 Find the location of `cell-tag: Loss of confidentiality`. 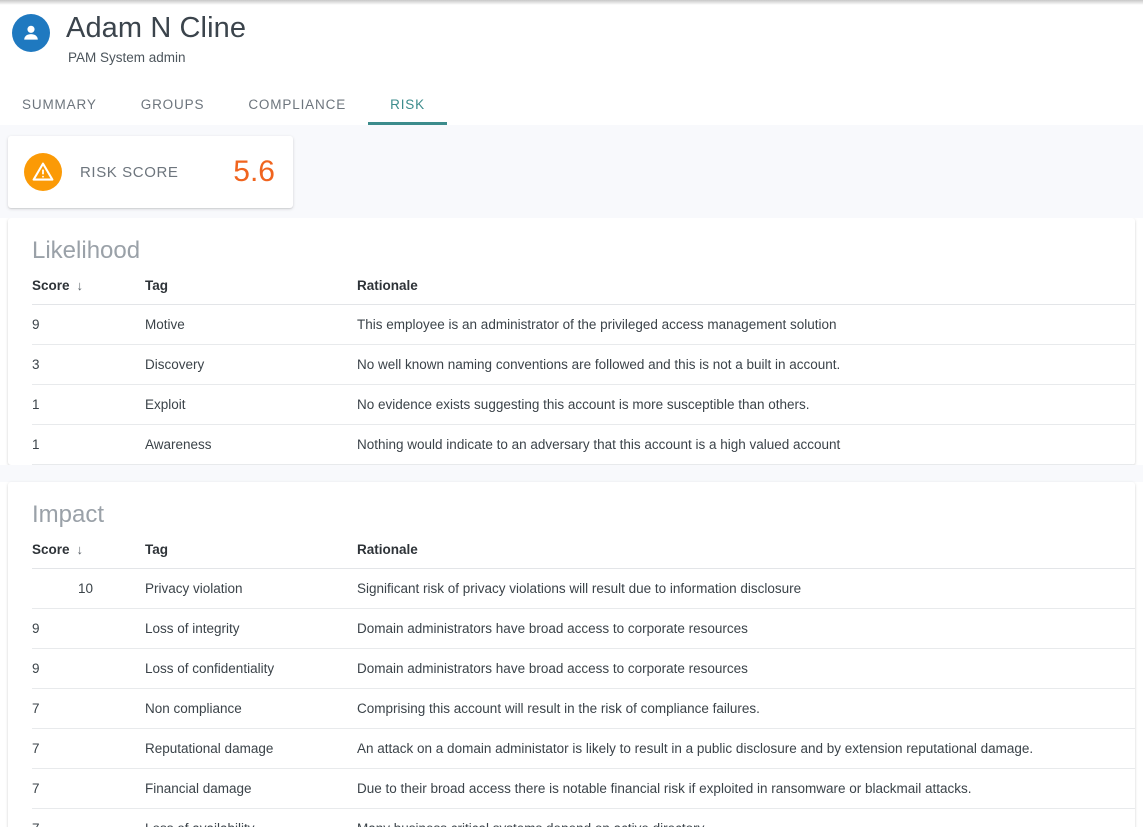

cell-tag: Loss of confidentiality is located at coordinates (251, 668).